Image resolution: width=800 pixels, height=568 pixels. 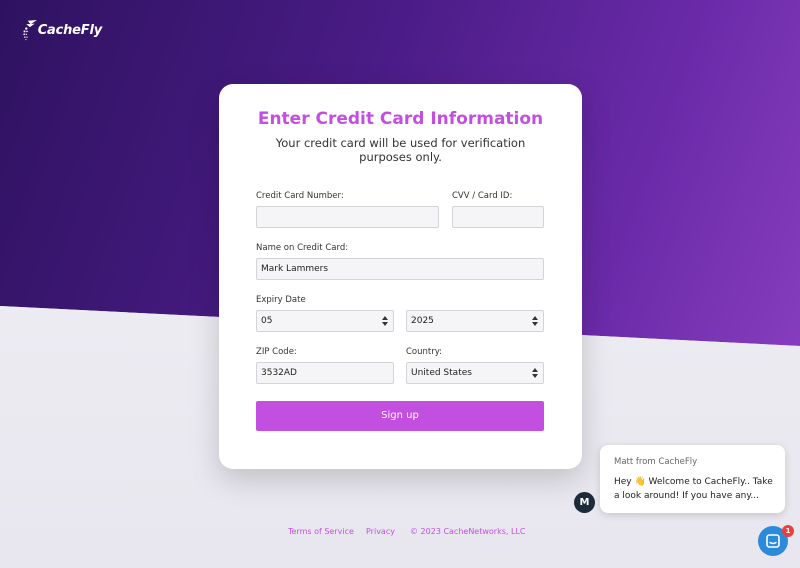 What do you see at coordinates (400, 416) in the screenshot?
I see `sign-up-button: Sign up` at bounding box center [400, 416].